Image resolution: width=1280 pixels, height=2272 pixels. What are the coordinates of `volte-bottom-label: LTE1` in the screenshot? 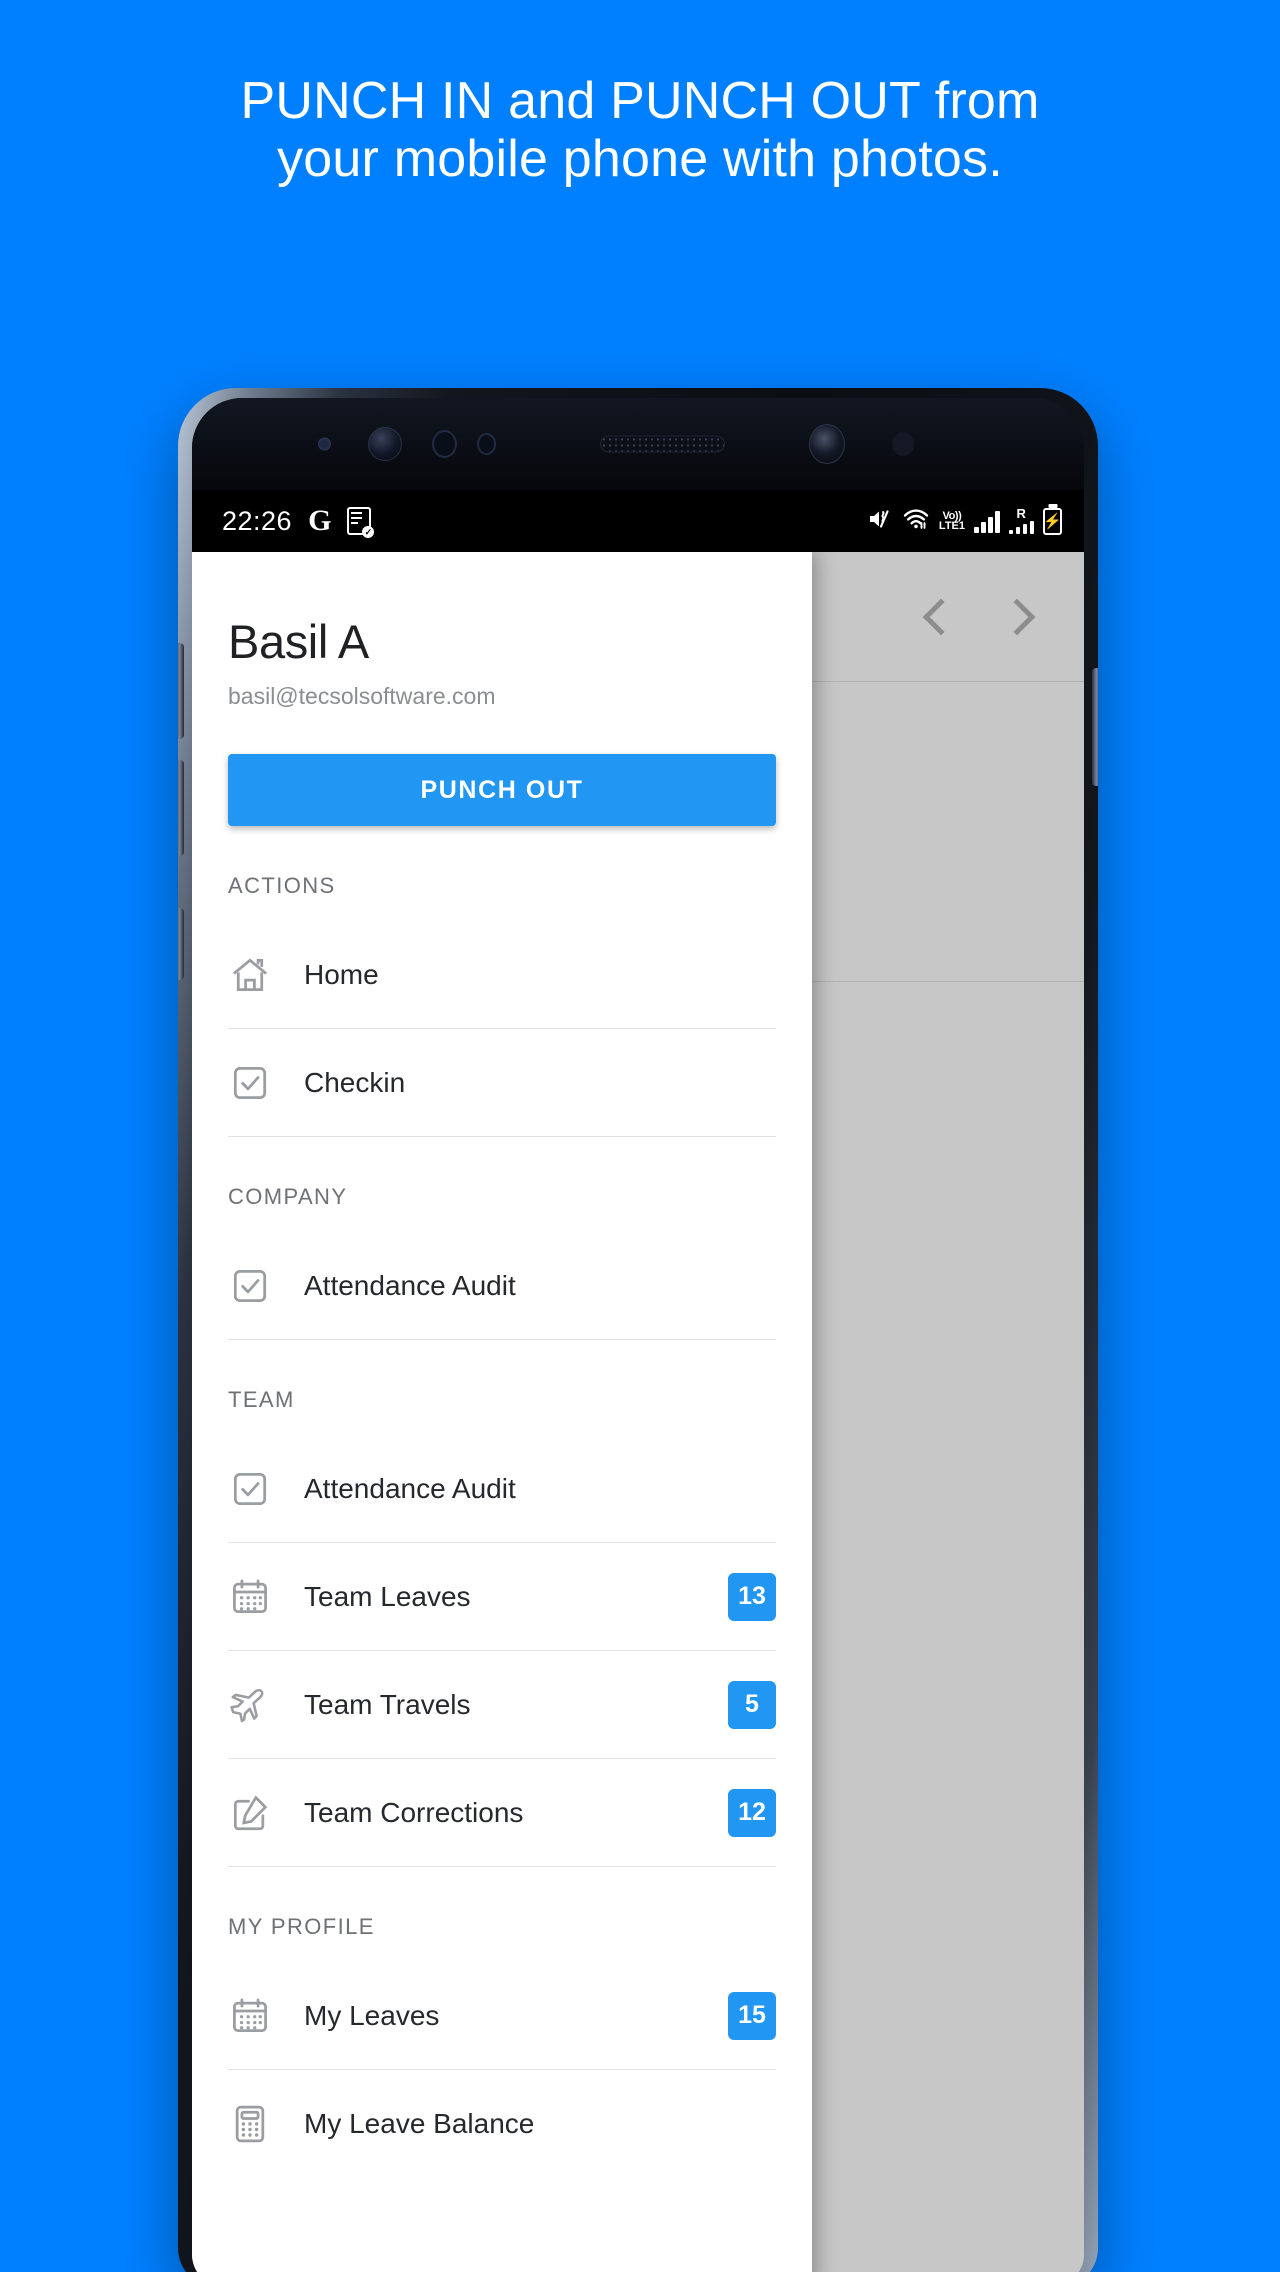 It's located at (951, 526).